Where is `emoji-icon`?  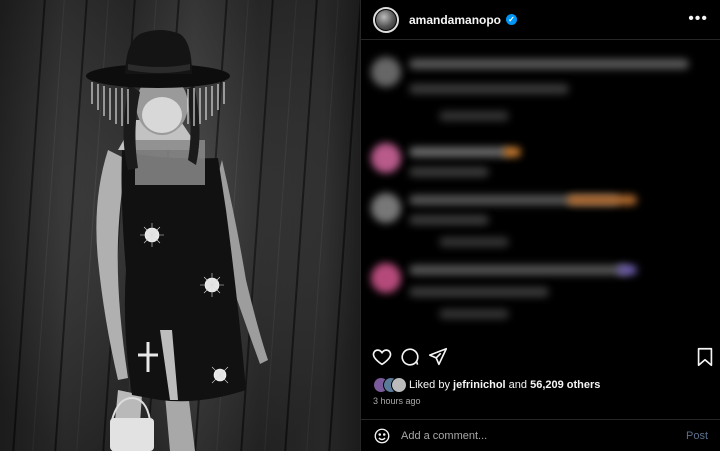 emoji-icon is located at coordinates (382, 436).